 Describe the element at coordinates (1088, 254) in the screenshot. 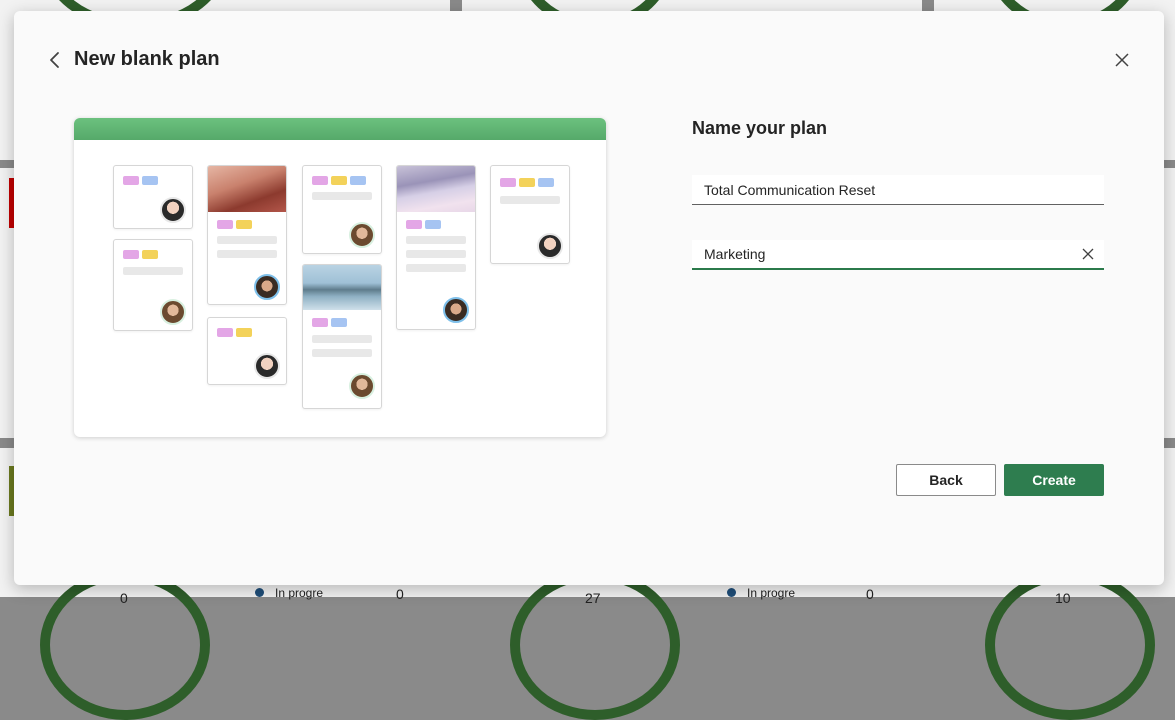

I see `clear-icon` at that location.